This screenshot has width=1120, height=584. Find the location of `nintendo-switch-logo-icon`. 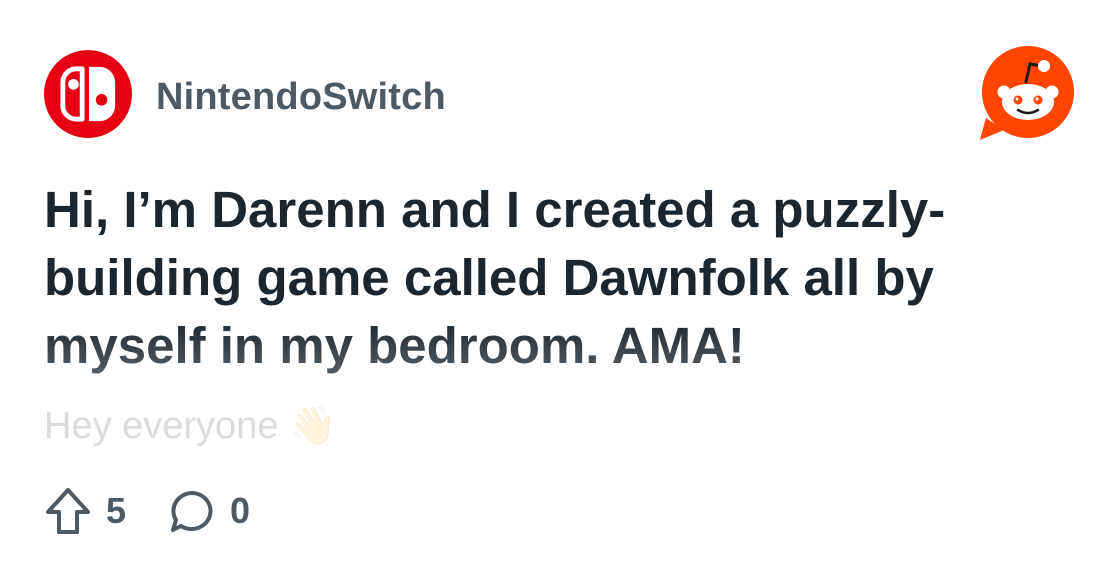

nintendo-switch-logo-icon is located at coordinates (88, 94).